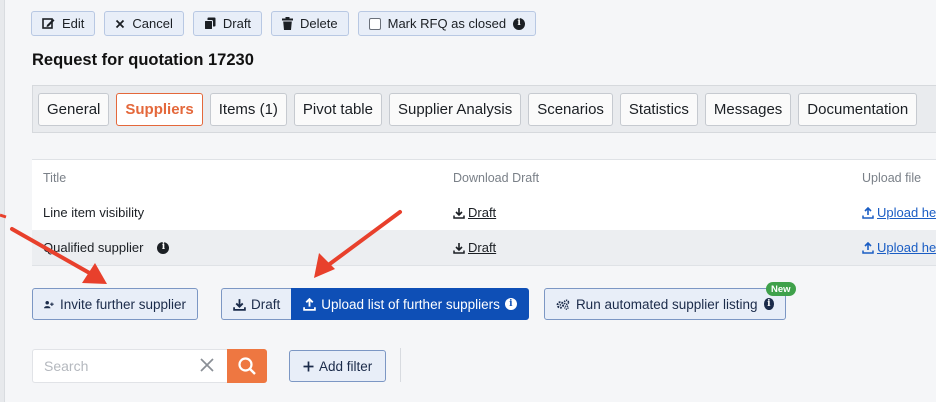  Describe the element at coordinates (94, 212) in the screenshot. I see `row-title: Line item visibility` at that location.